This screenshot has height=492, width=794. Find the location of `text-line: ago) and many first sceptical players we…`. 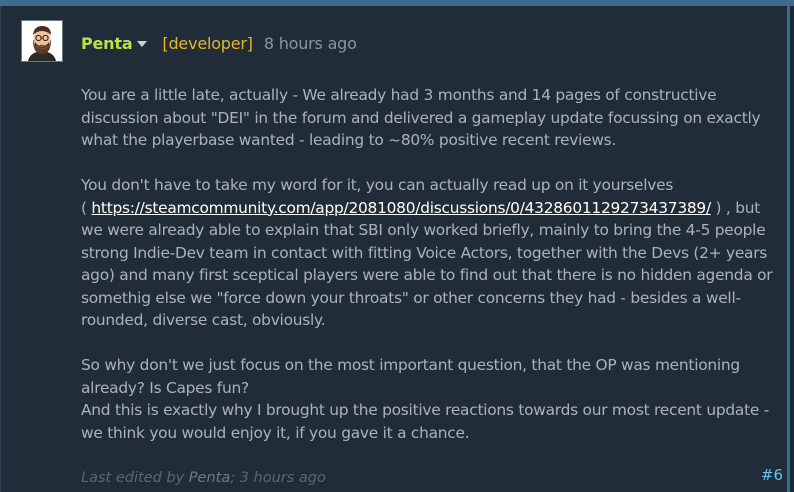

text-line: ago) and many first sceptical players we… is located at coordinates (427, 275).